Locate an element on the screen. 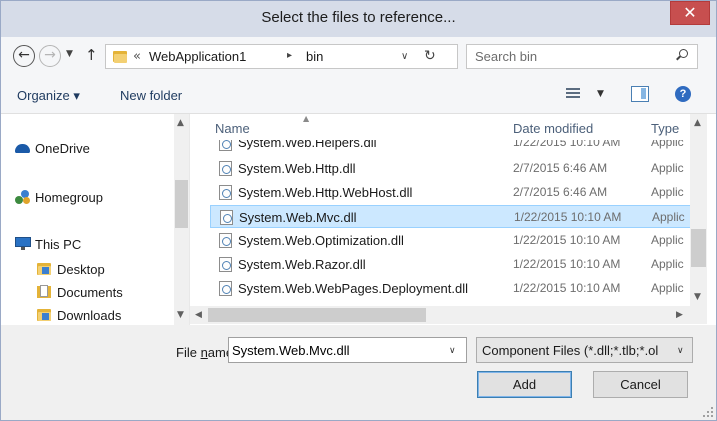 The width and height of the screenshot is (717, 421). file-name: System.Web.WebPages.Deployment.dll is located at coordinates (353, 288).